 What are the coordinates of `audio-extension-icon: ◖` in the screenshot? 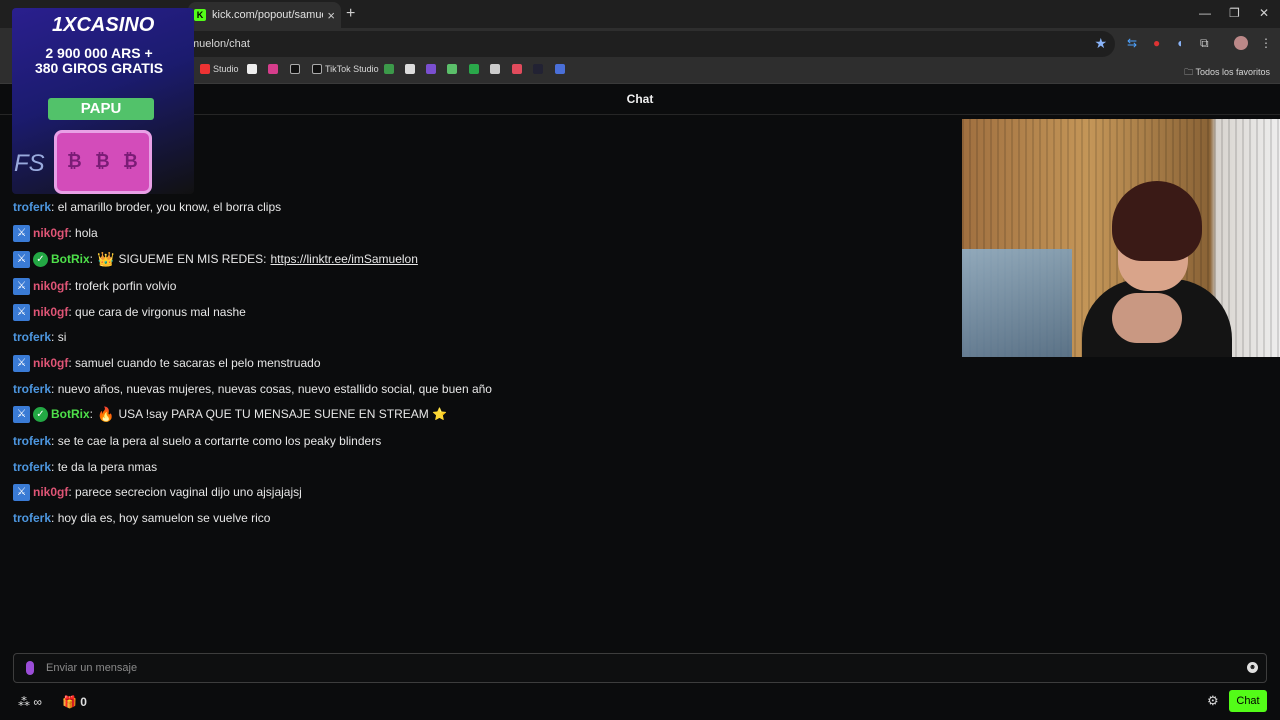 It's located at (1179, 43).